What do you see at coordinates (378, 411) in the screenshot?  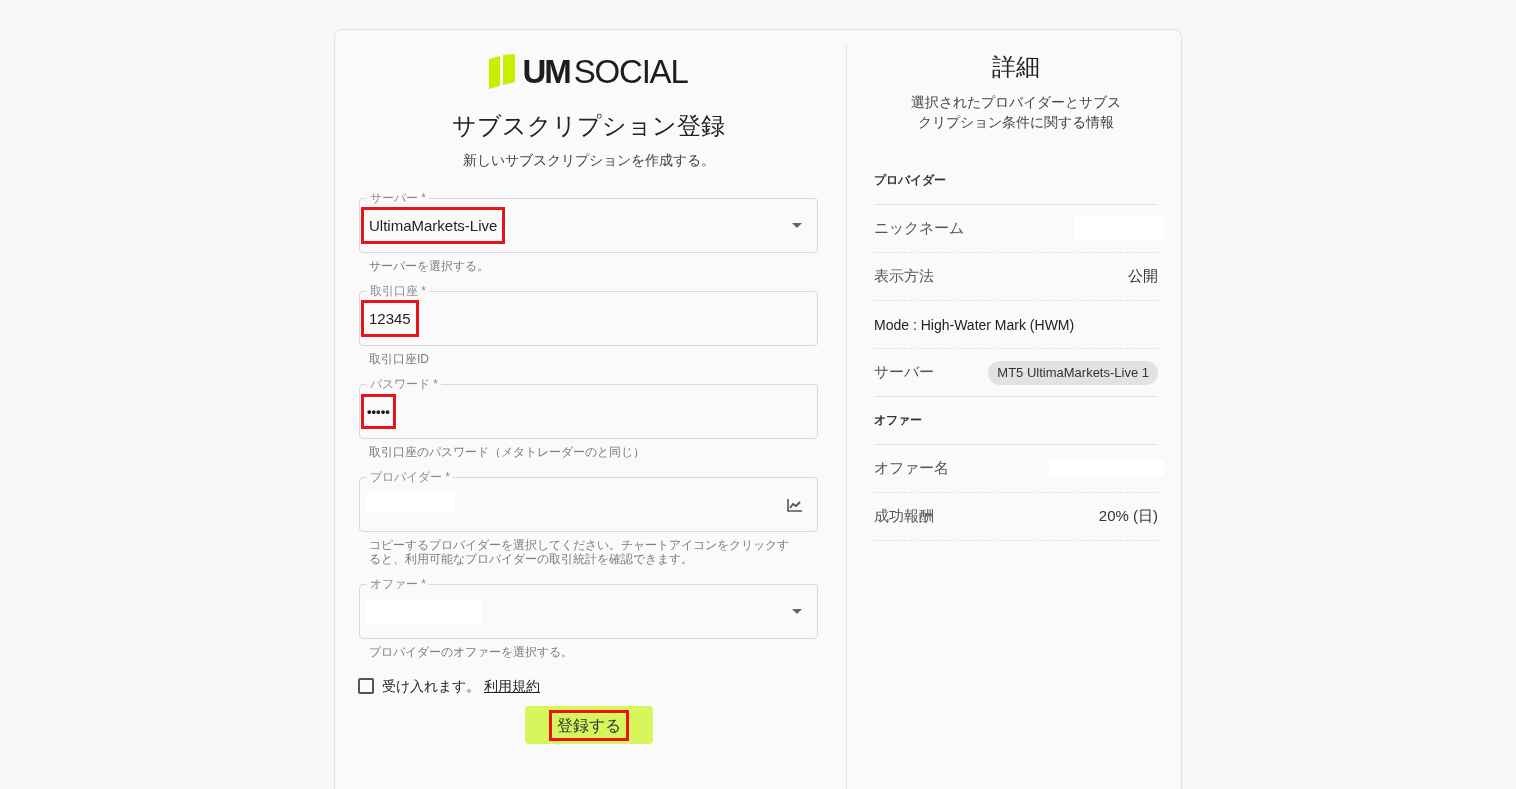 I see `field-value: •••••` at bounding box center [378, 411].